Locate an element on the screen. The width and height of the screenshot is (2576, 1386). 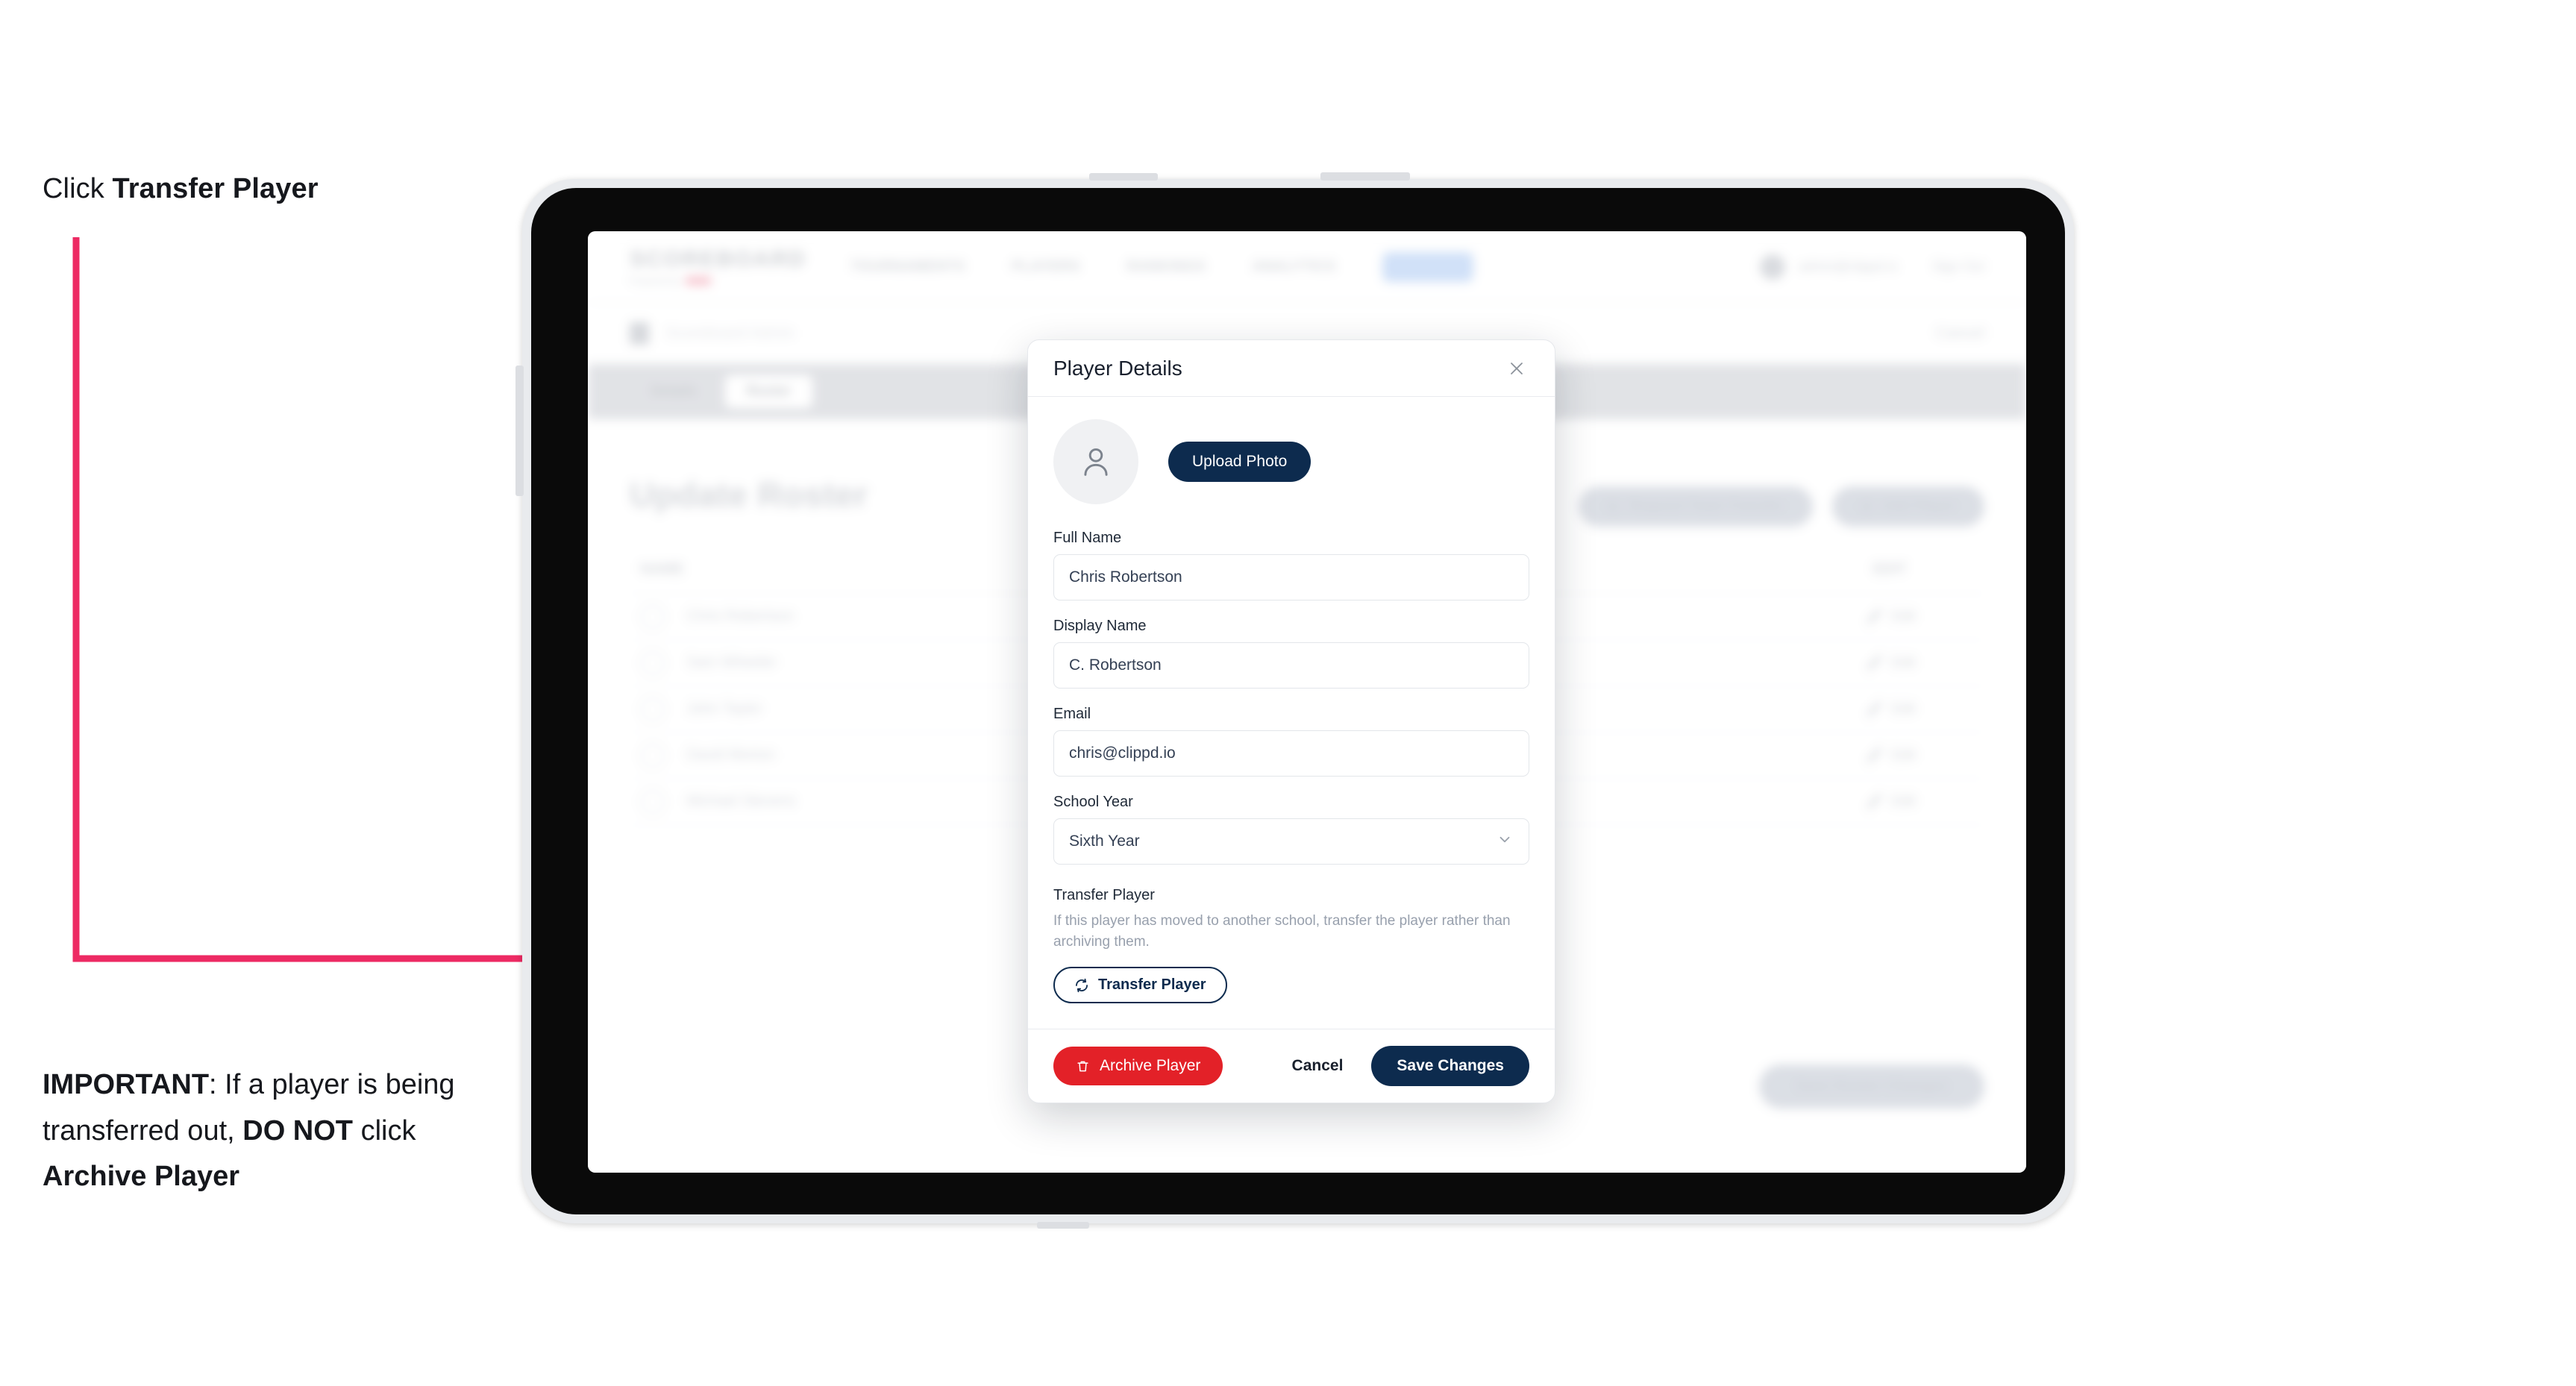
full-name-field: Full Name is located at coordinates (1291, 565).